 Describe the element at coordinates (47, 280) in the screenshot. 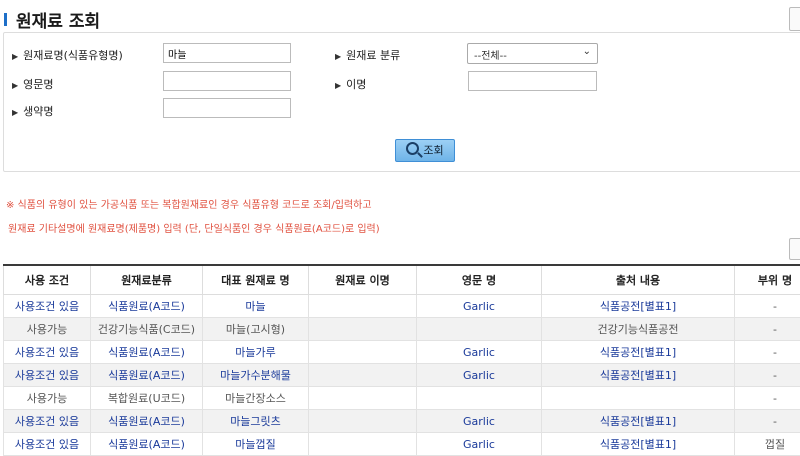

I see `column-header: 사용 조건` at that location.